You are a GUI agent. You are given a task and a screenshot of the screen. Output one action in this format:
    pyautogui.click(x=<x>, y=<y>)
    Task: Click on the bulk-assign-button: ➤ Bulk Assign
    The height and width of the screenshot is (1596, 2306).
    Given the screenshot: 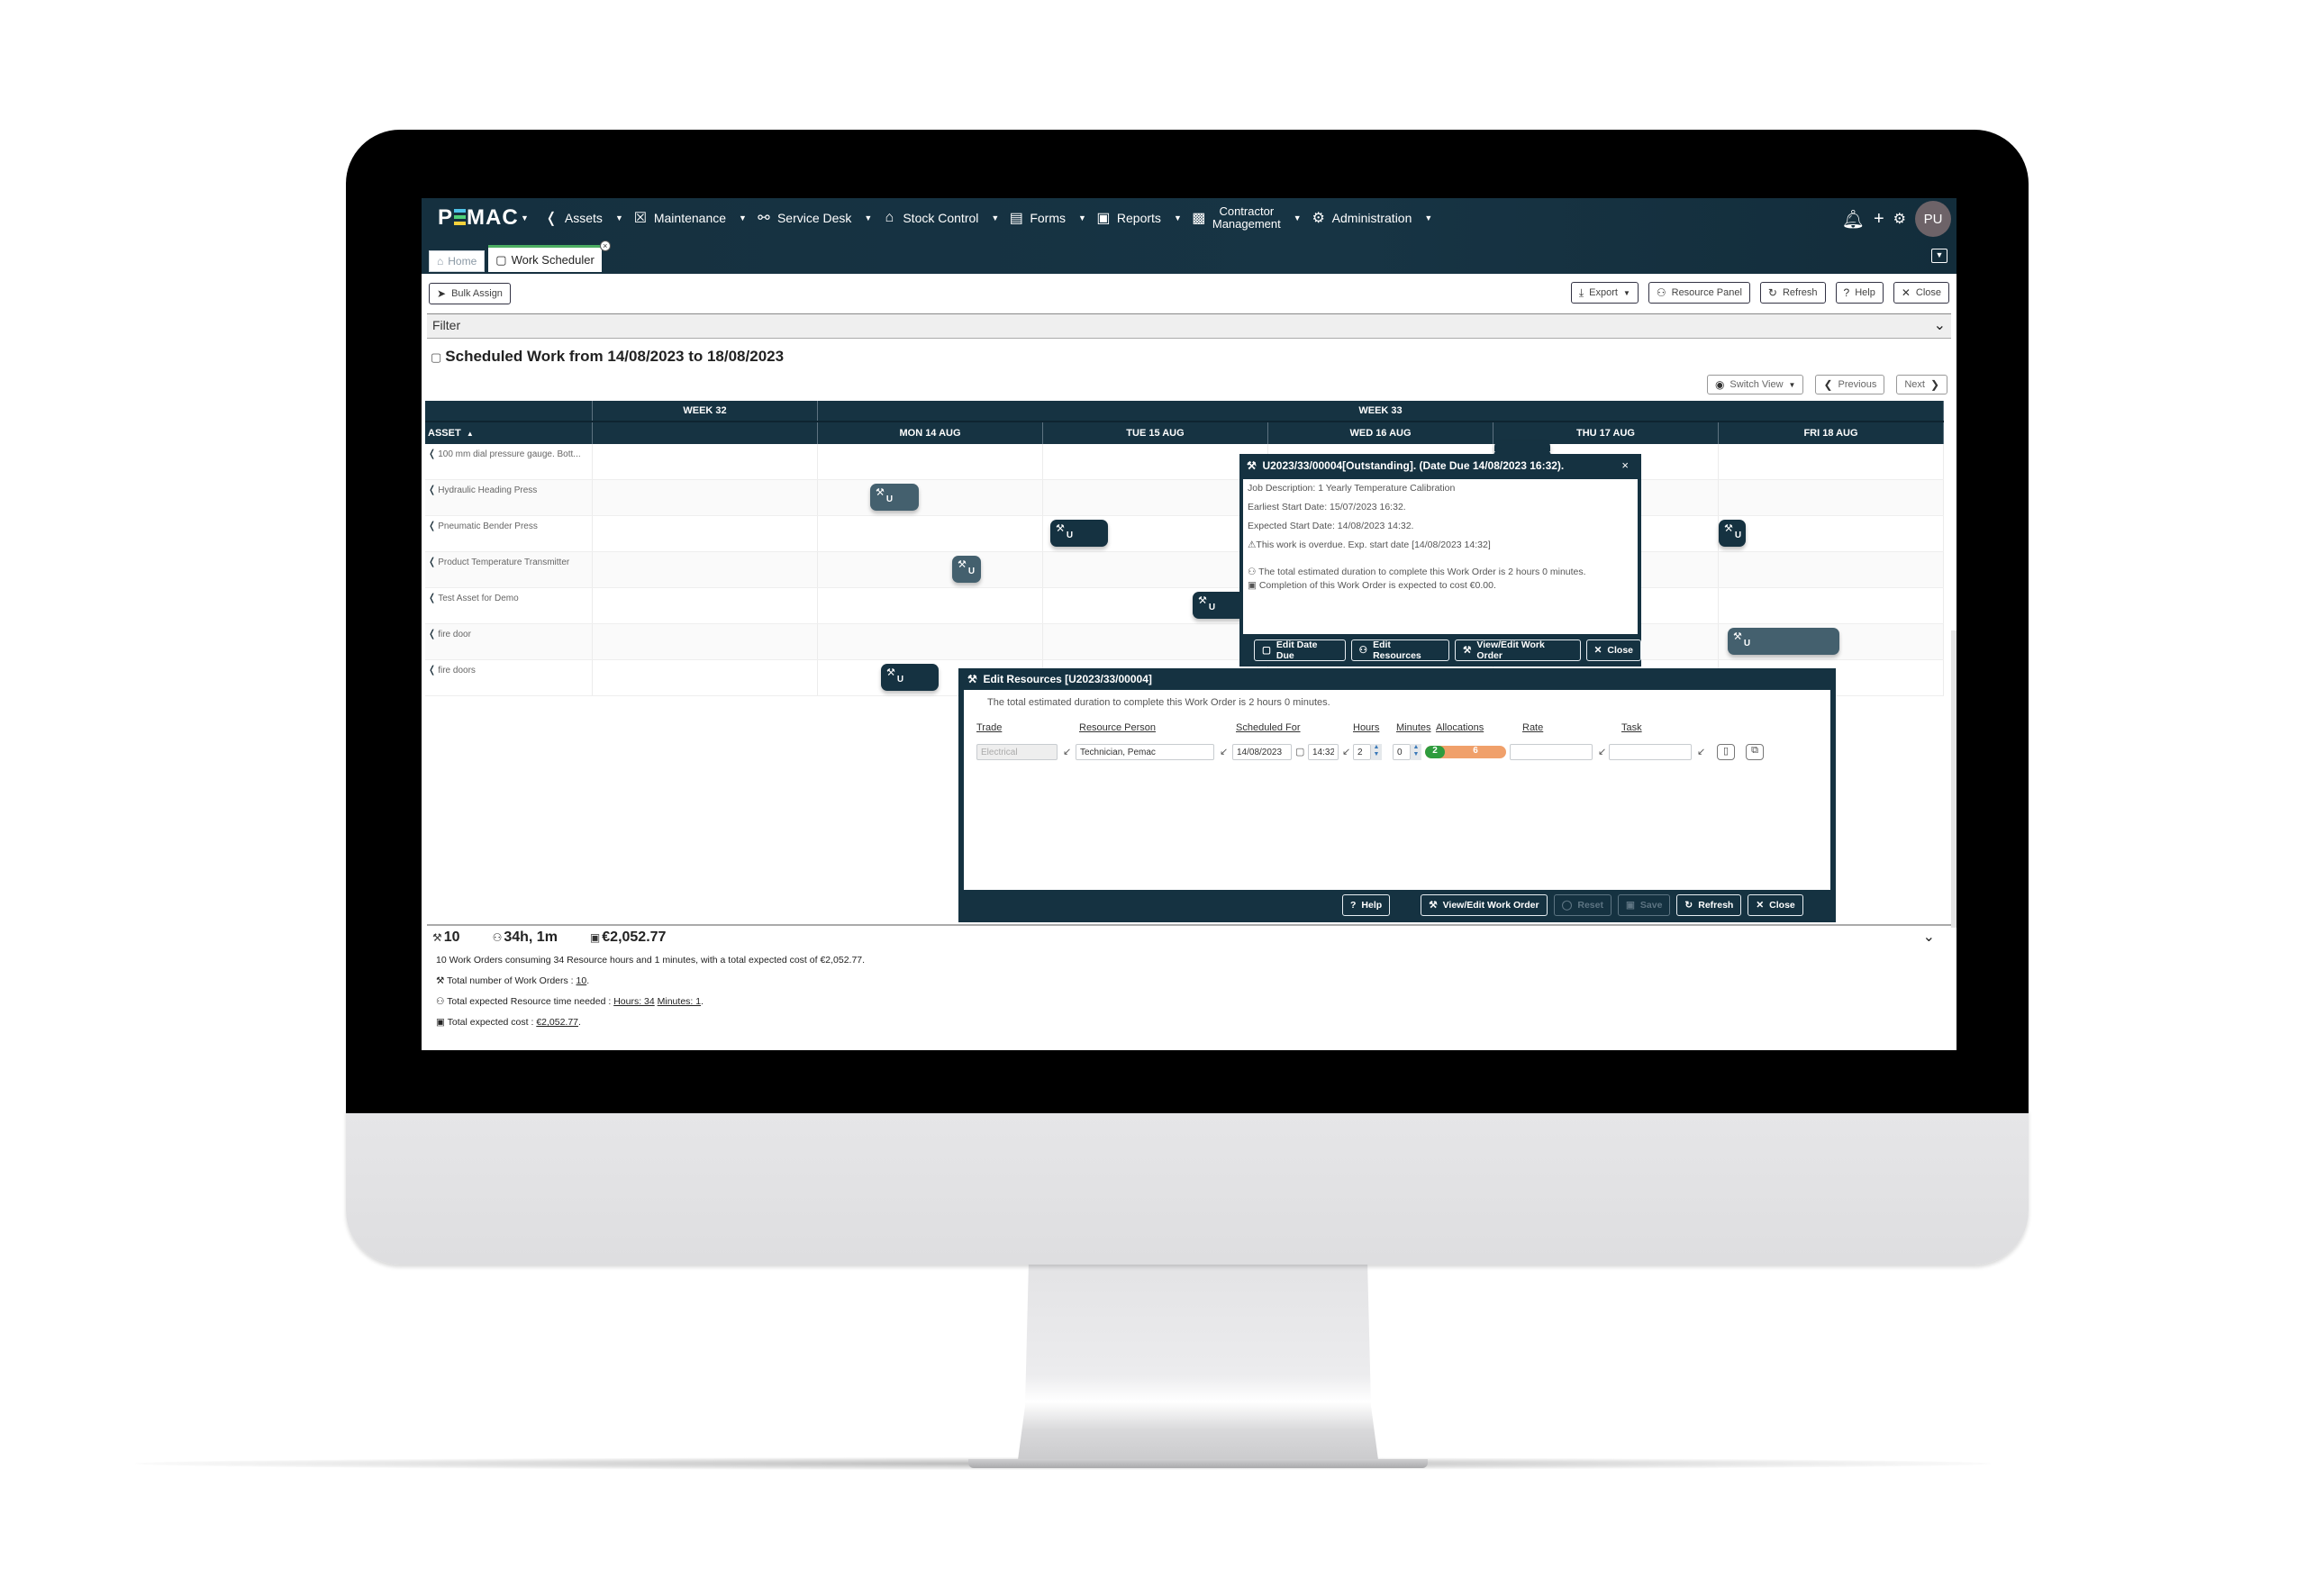 What is the action you would take?
    pyautogui.click(x=470, y=293)
    